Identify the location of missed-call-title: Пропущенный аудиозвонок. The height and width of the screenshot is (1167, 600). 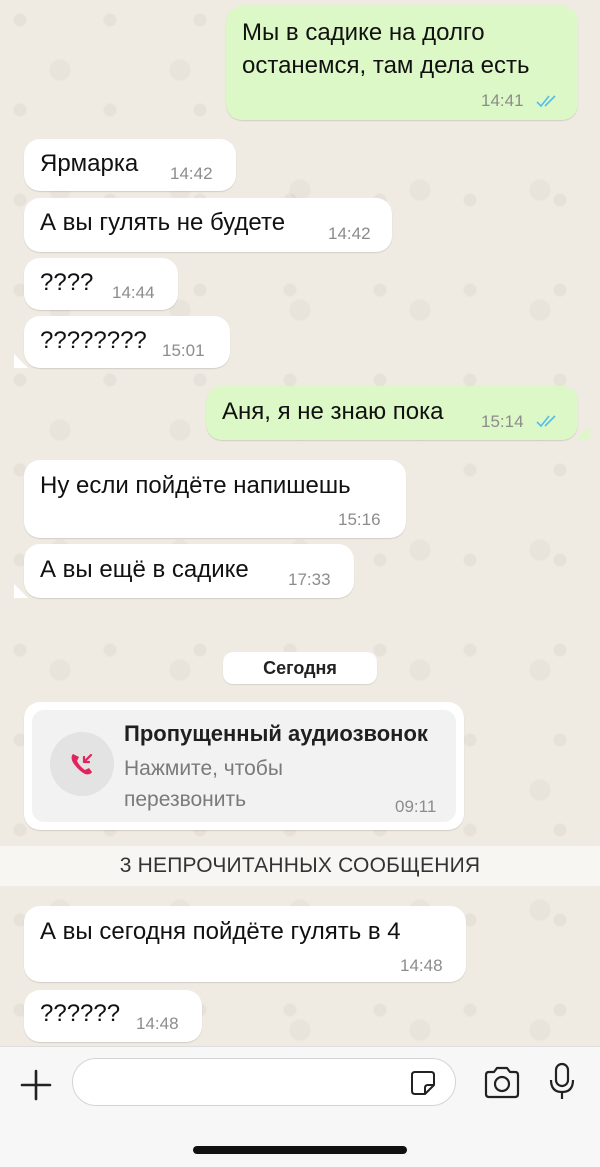
(276, 733).